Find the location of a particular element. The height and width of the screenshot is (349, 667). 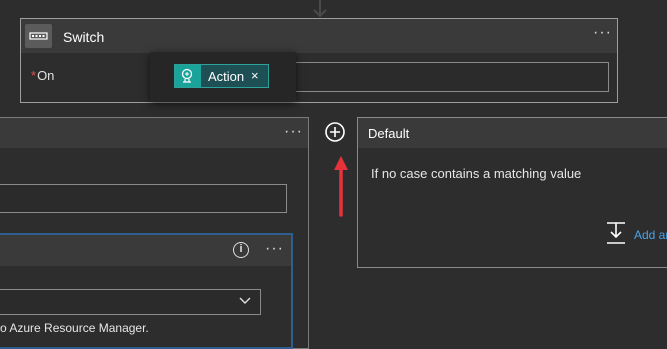

inner-action-header: i ··· is located at coordinates (145, 250).